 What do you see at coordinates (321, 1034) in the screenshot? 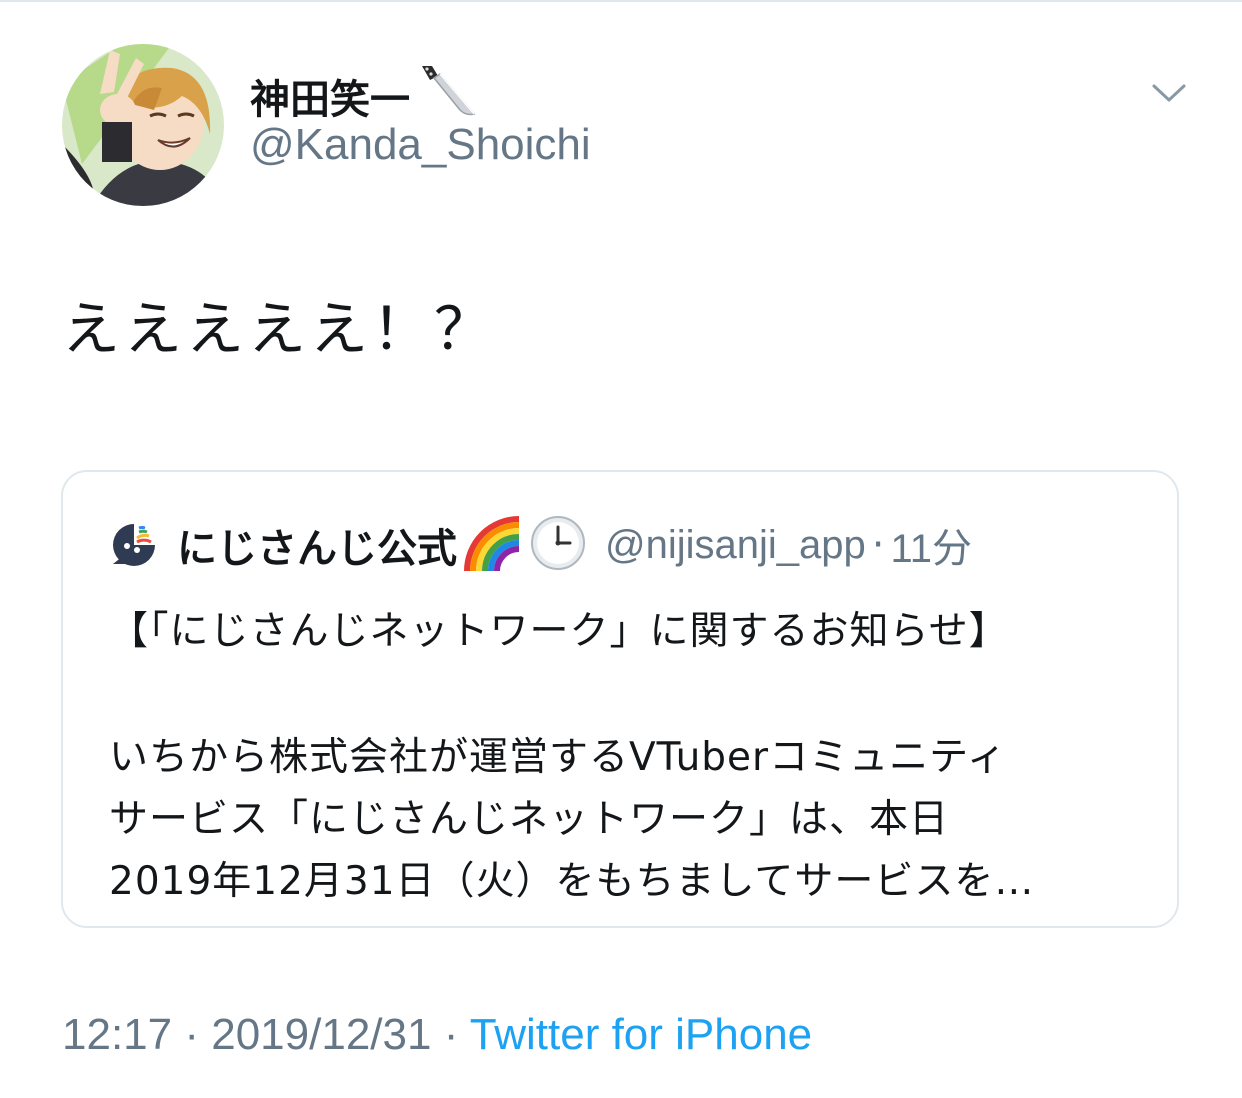
I see `tweet-date: 2019/12/31` at bounding box center [321, 1034].